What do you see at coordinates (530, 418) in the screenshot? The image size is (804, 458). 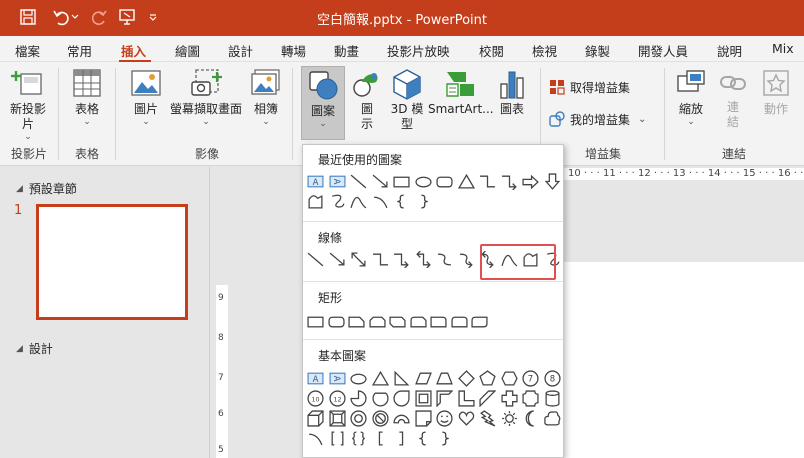 I see `moon-icon` at bounding box center [530, 418].